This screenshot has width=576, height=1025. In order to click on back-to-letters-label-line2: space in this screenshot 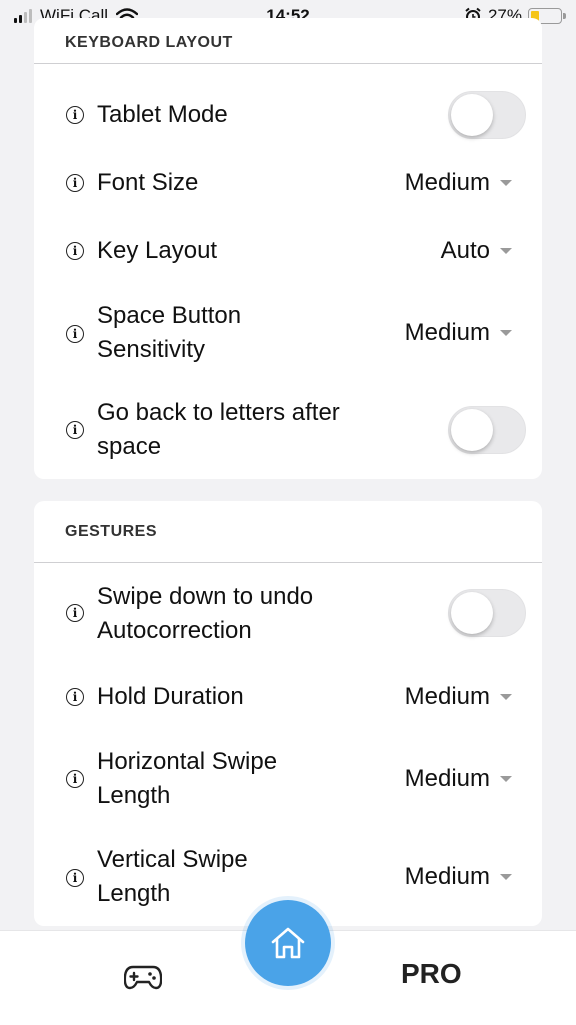, I will do `click(129, 446)`.